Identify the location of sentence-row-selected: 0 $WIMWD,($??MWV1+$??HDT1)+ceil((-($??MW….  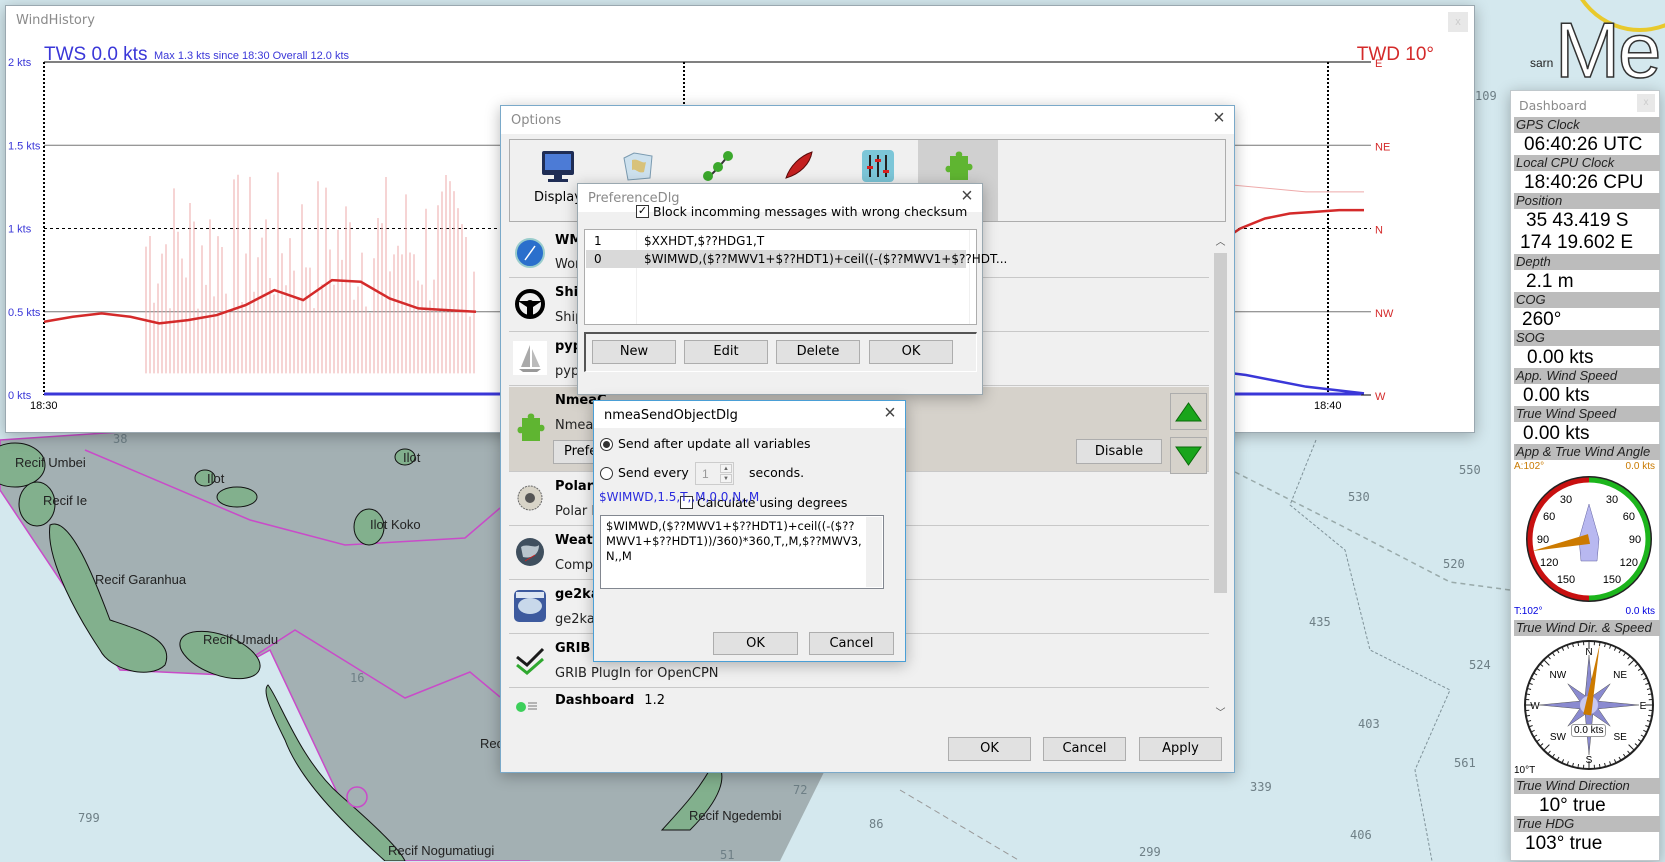
(776, 259).